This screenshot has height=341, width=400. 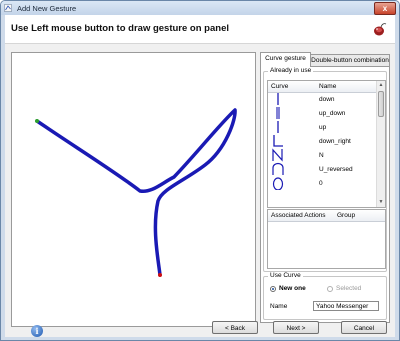 I want to click on close-icon: x, so click(x=385, y=8).